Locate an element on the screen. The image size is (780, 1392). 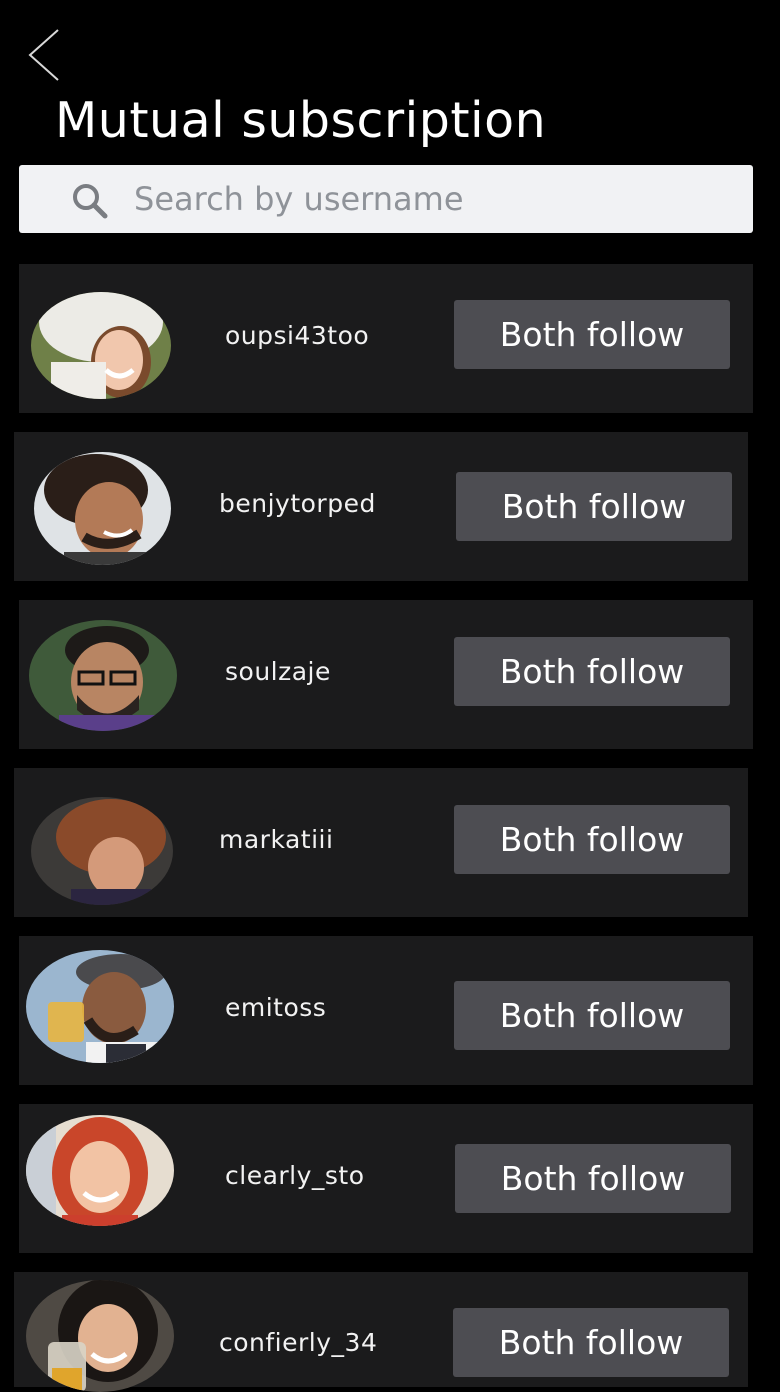
username: clearly_sto is located at coordinates (295, 1175).